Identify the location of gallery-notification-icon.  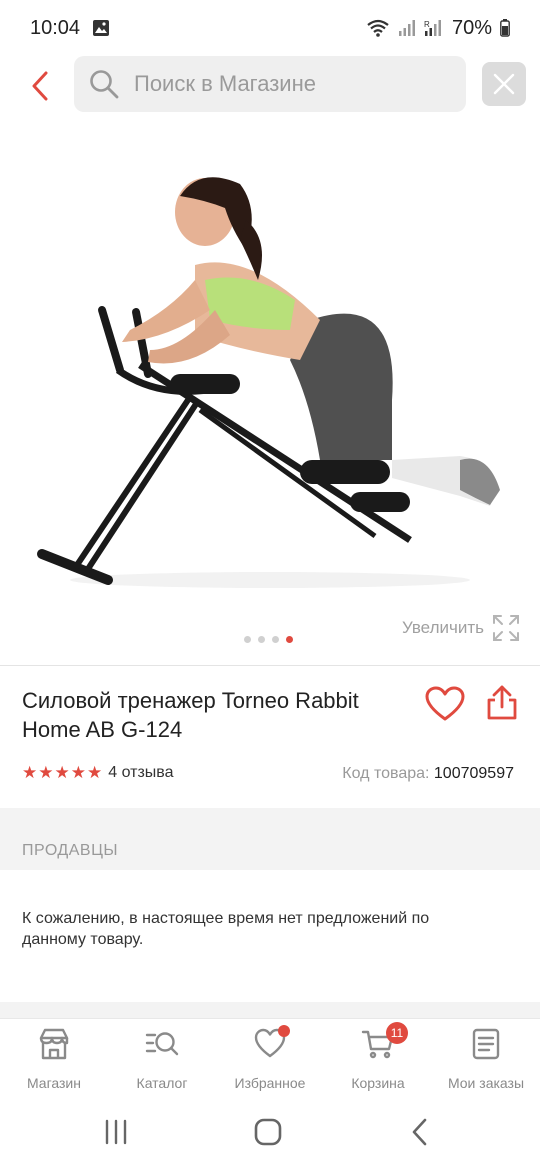
(101, 28).